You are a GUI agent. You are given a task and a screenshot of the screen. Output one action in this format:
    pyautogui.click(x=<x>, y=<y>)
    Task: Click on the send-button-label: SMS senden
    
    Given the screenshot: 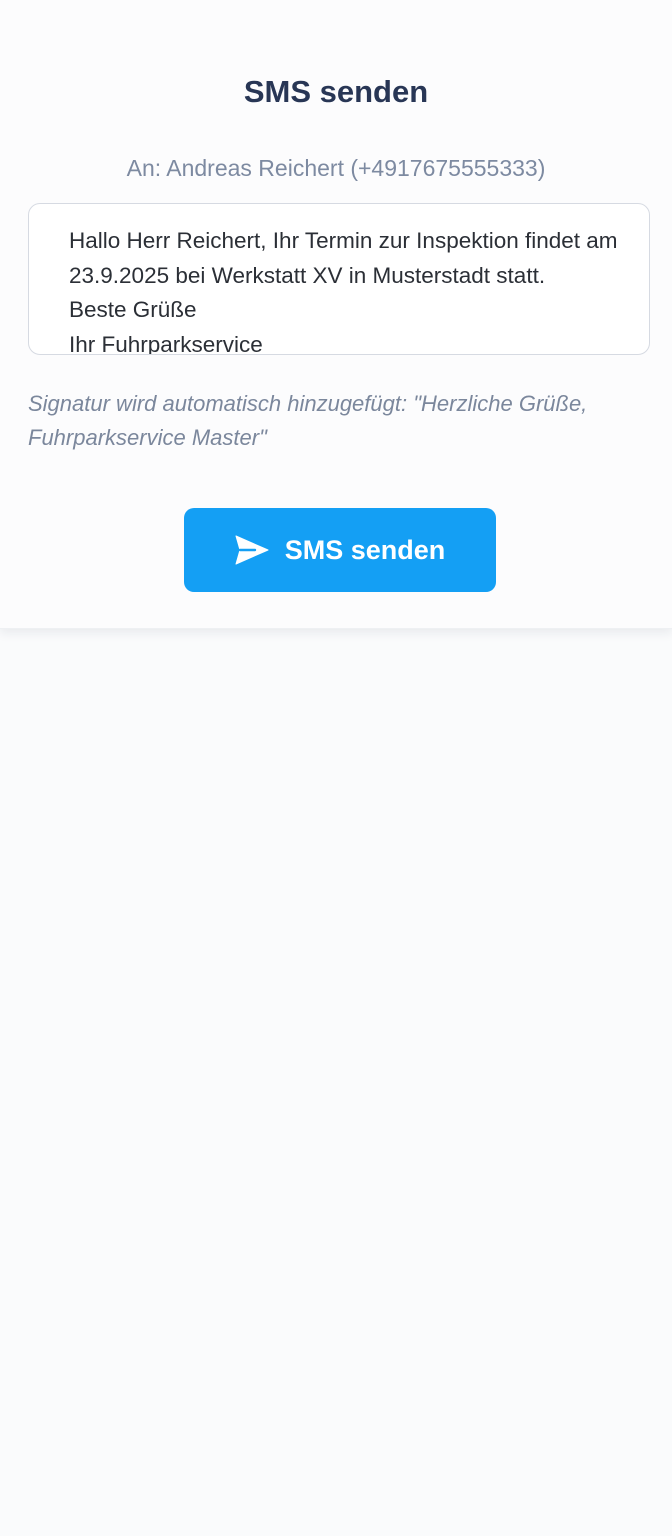 What is the action you would take?
    pyautogui.click(x=365, y=549)
    